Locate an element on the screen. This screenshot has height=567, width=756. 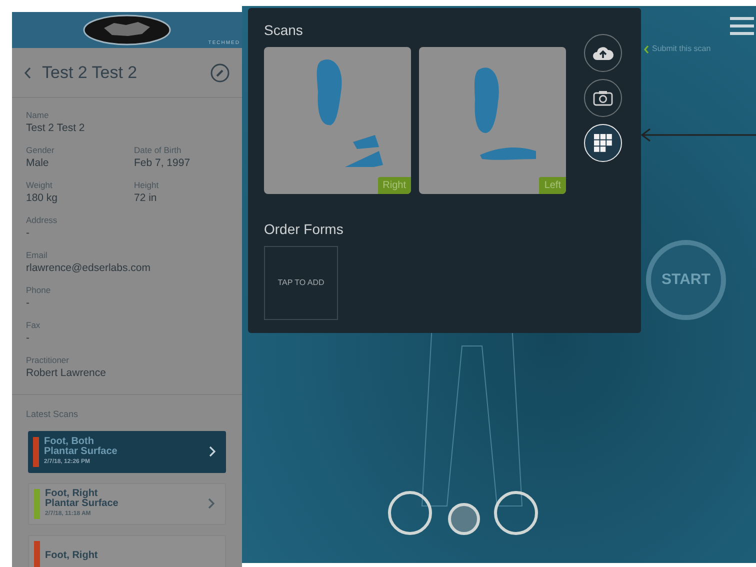
field-value: 180 kg is located at coordinates (42, 198).